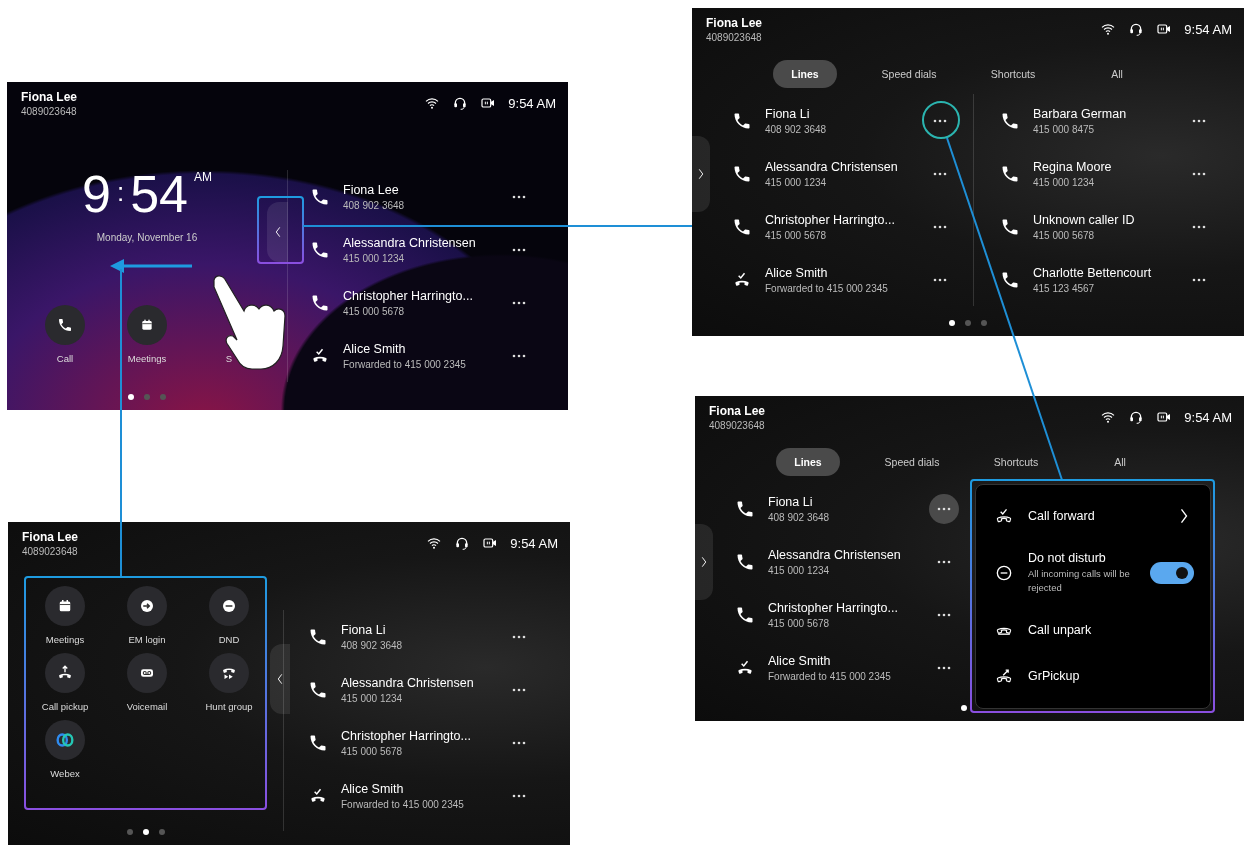 The height and width of the screenshot is (845, 1244). I want to click on calendar-icon, so click(147, 325).